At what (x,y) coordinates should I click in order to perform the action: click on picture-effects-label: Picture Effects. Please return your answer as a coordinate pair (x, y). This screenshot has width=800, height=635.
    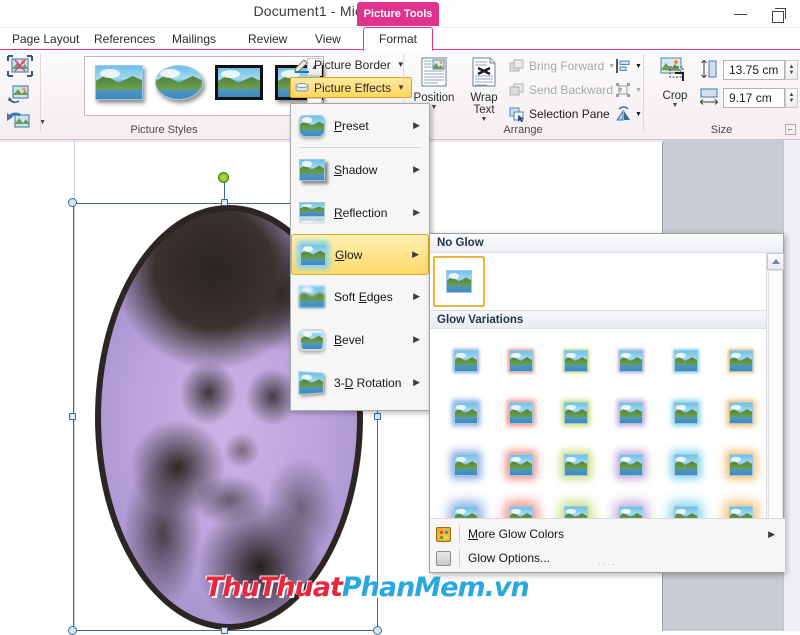
    Looking at the image, I should click on (353, 87).